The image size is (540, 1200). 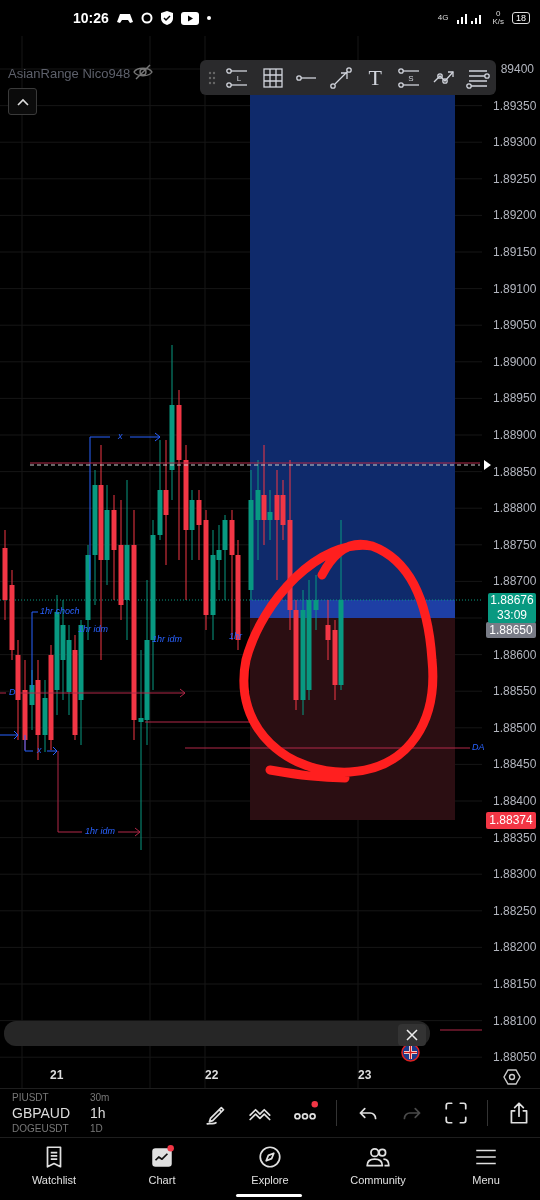 What do you see at coordinates (57, 1075) in the screenshot?
I see `date-label: 21` at bounding box center [57, 1075].